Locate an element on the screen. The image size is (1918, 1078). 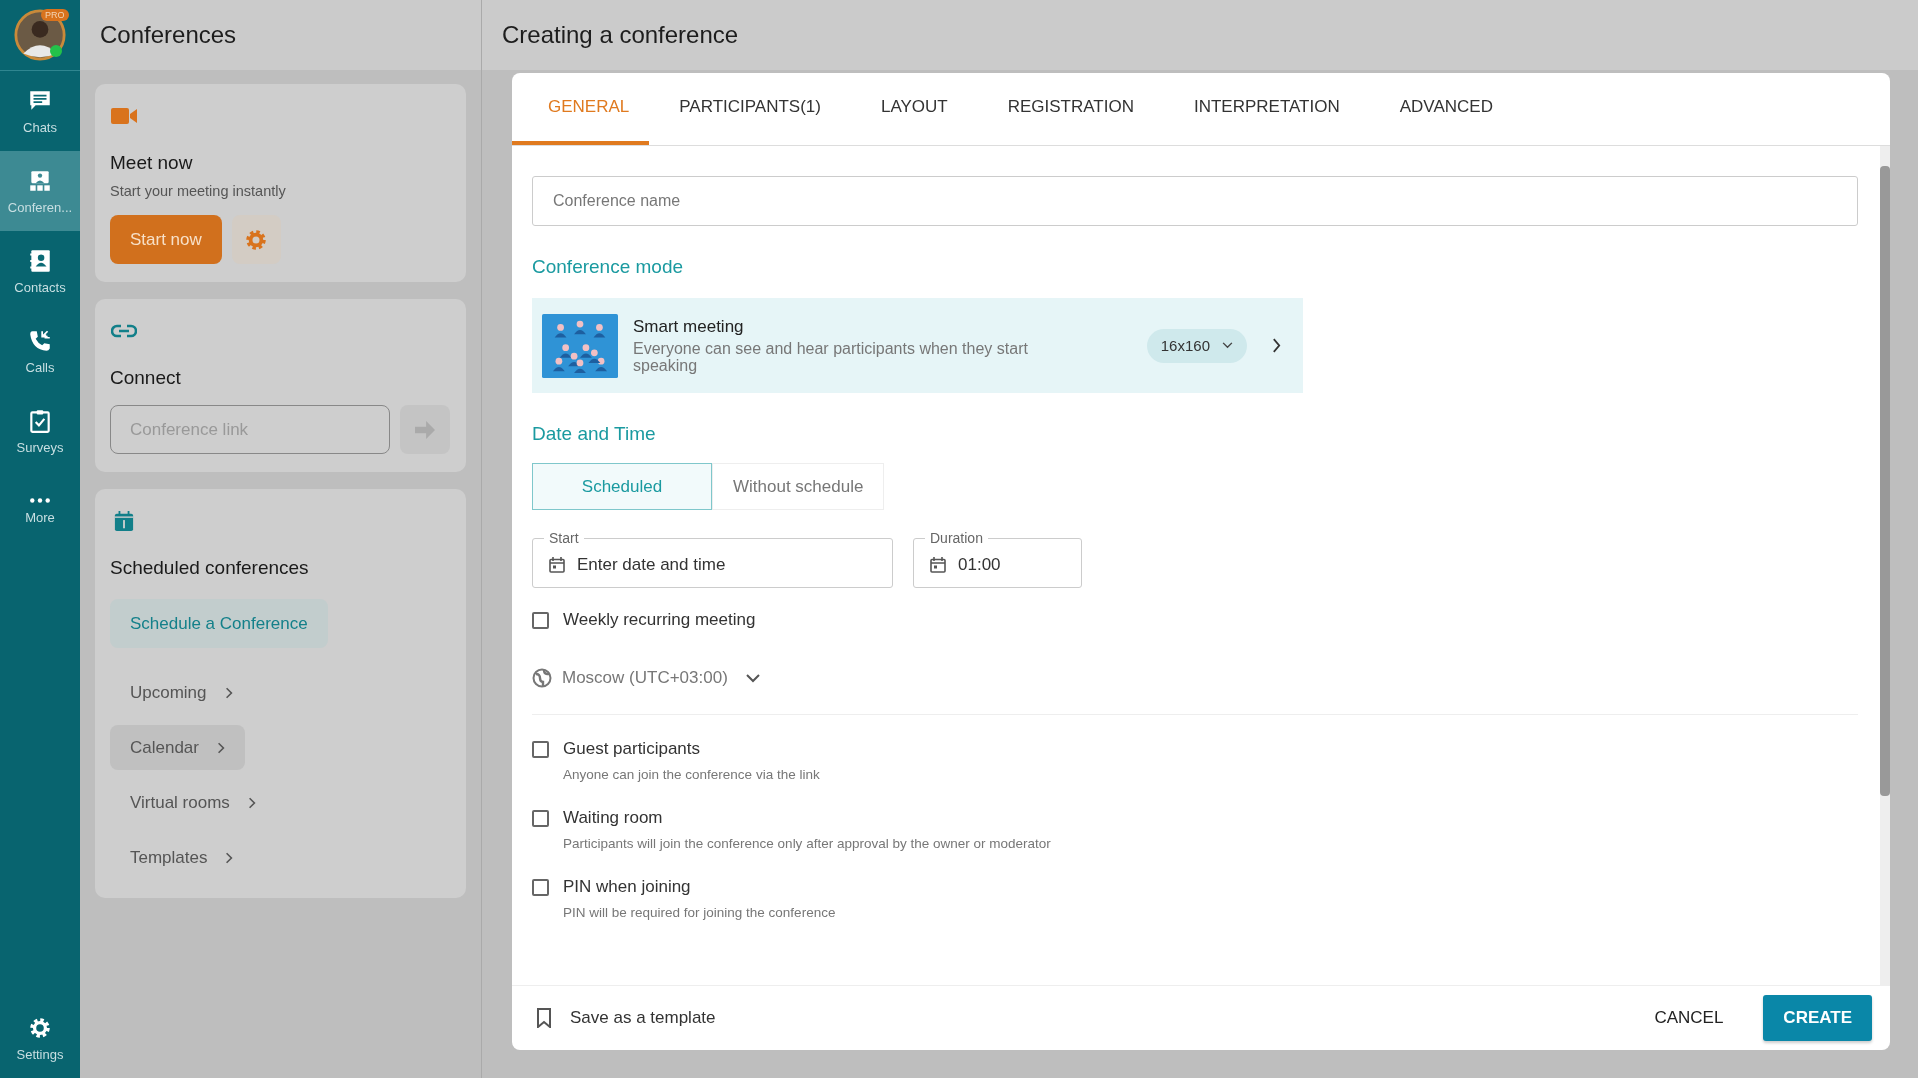
arrow-right-icon is located at coordinates (425, 429).